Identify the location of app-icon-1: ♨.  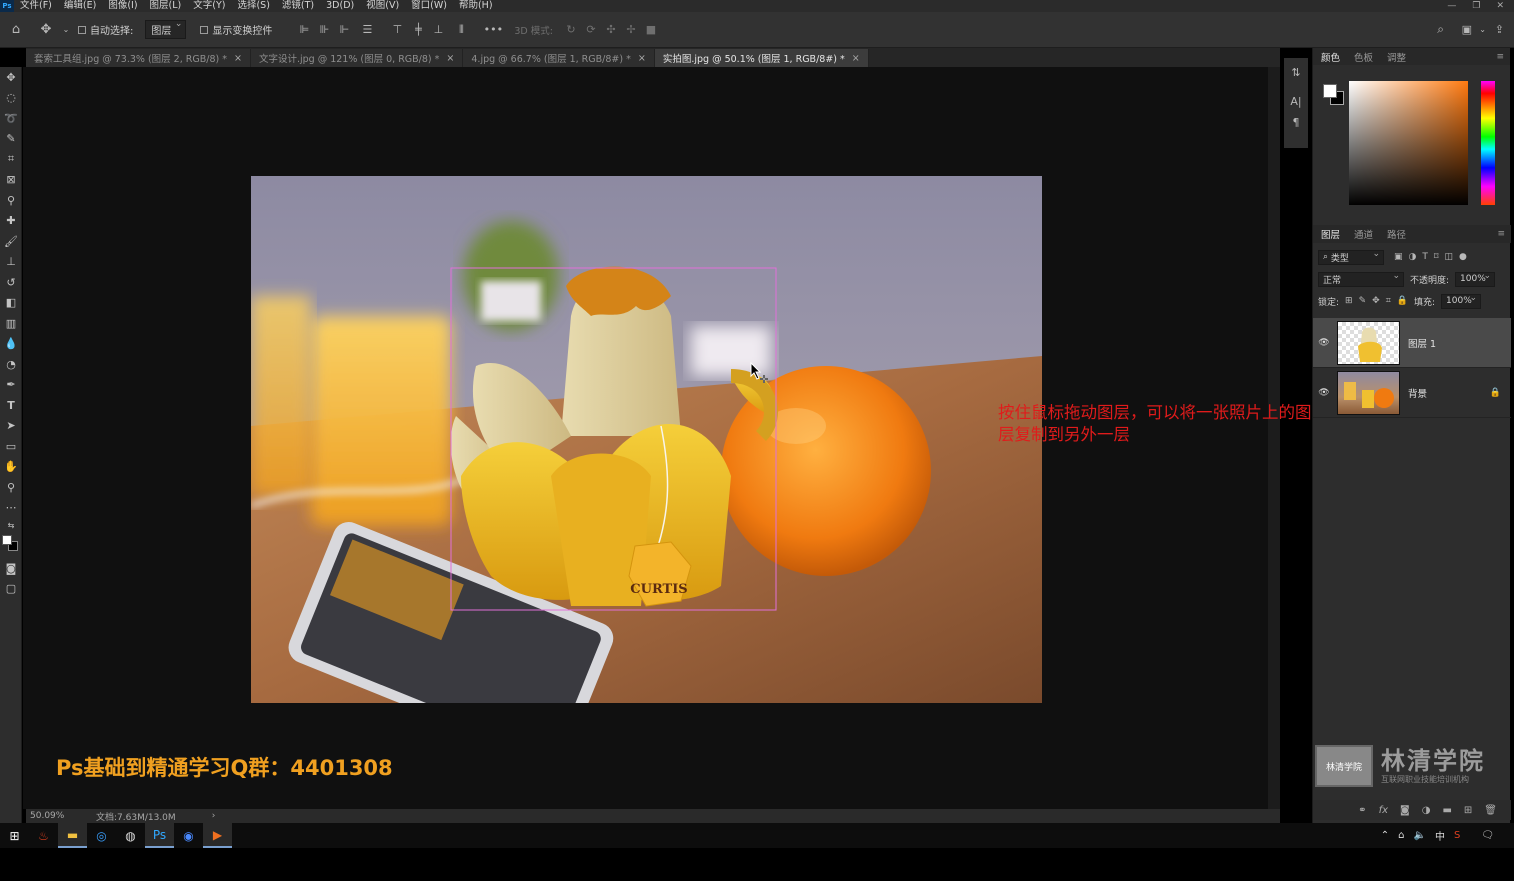
(43, 835).